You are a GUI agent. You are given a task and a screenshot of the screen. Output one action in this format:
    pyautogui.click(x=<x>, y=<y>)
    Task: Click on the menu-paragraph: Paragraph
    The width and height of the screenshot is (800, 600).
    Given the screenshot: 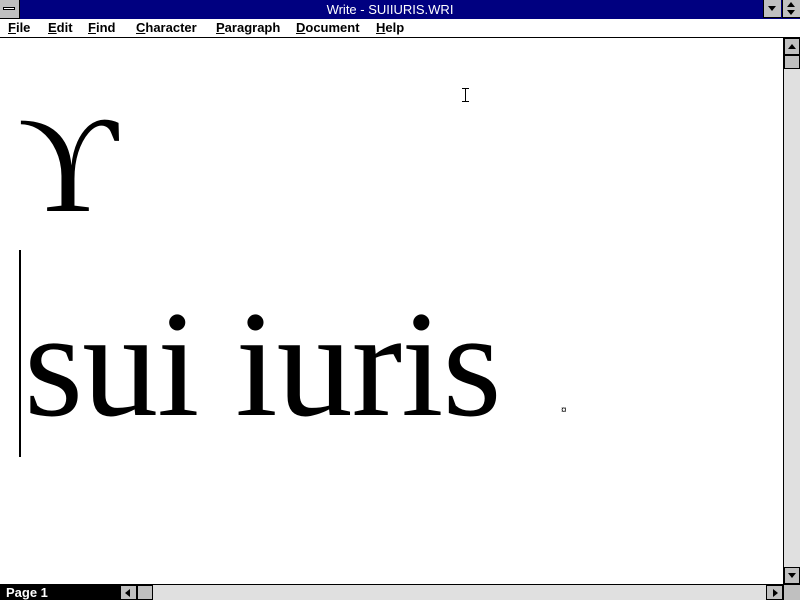 What is the action you would take?
    pyautogui.click(x=248, y=28)
    